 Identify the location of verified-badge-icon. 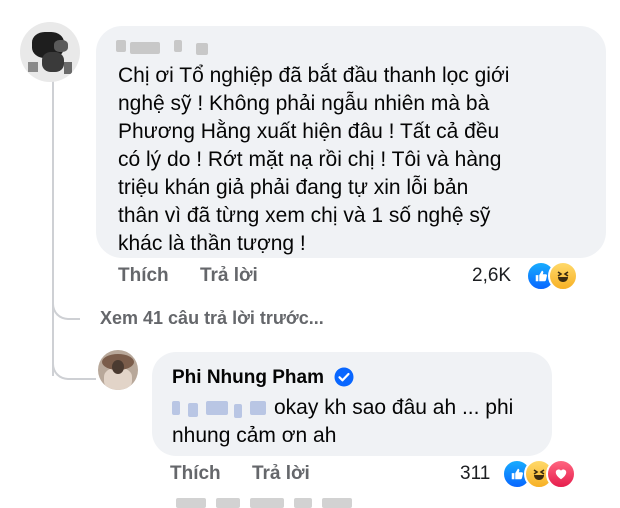
(344, 377).